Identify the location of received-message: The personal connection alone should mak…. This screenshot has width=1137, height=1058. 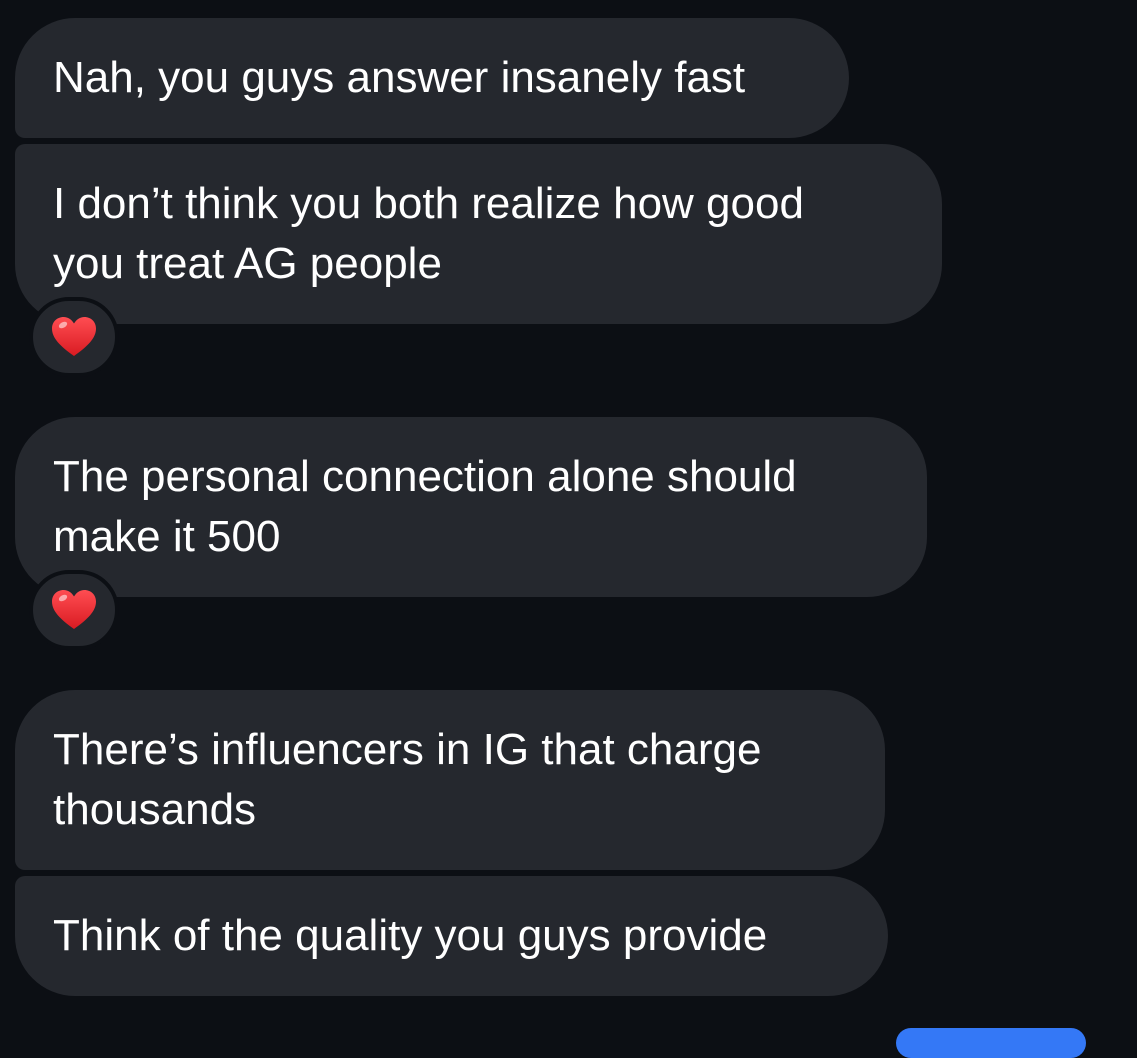
(471, 507).